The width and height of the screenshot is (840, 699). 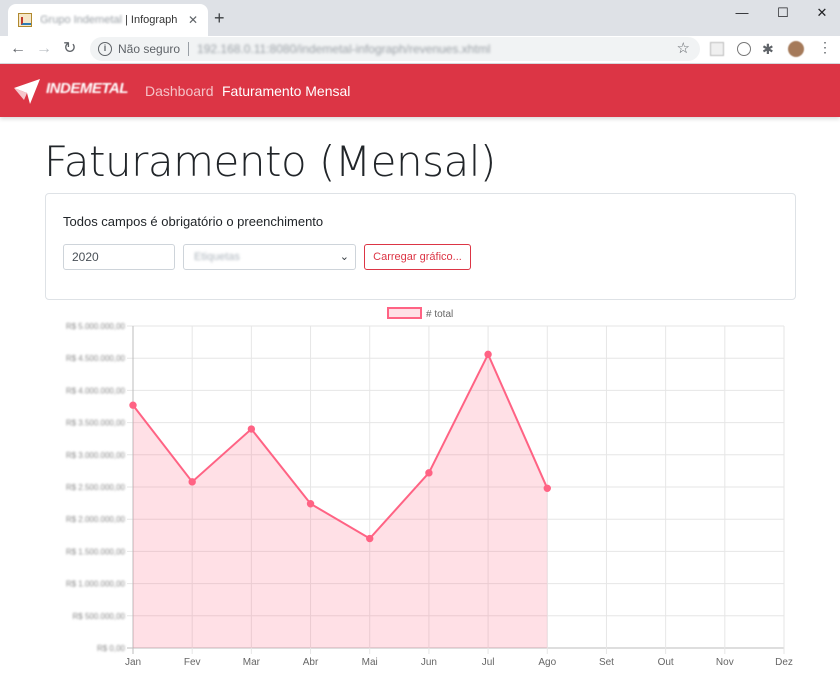 I want to click on y-tick-label: R$ 1.000.000,00, so click(x=96, y=584).